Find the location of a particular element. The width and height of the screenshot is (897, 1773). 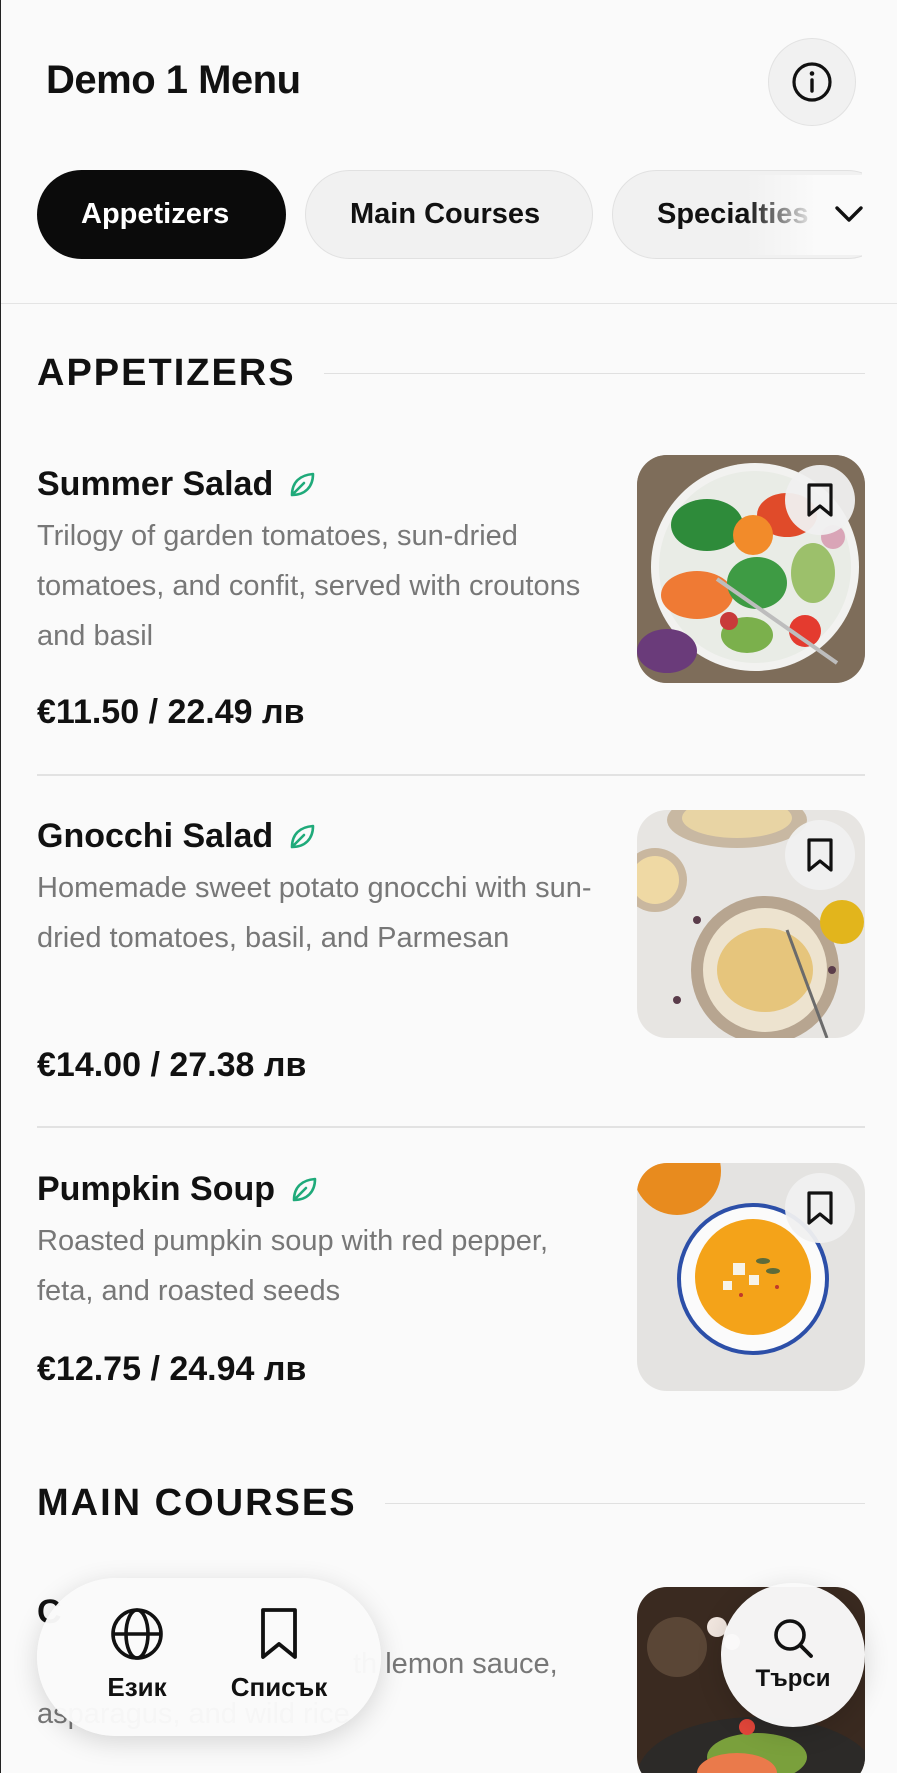

language-button: Език is located at coordinates (137, 1654).